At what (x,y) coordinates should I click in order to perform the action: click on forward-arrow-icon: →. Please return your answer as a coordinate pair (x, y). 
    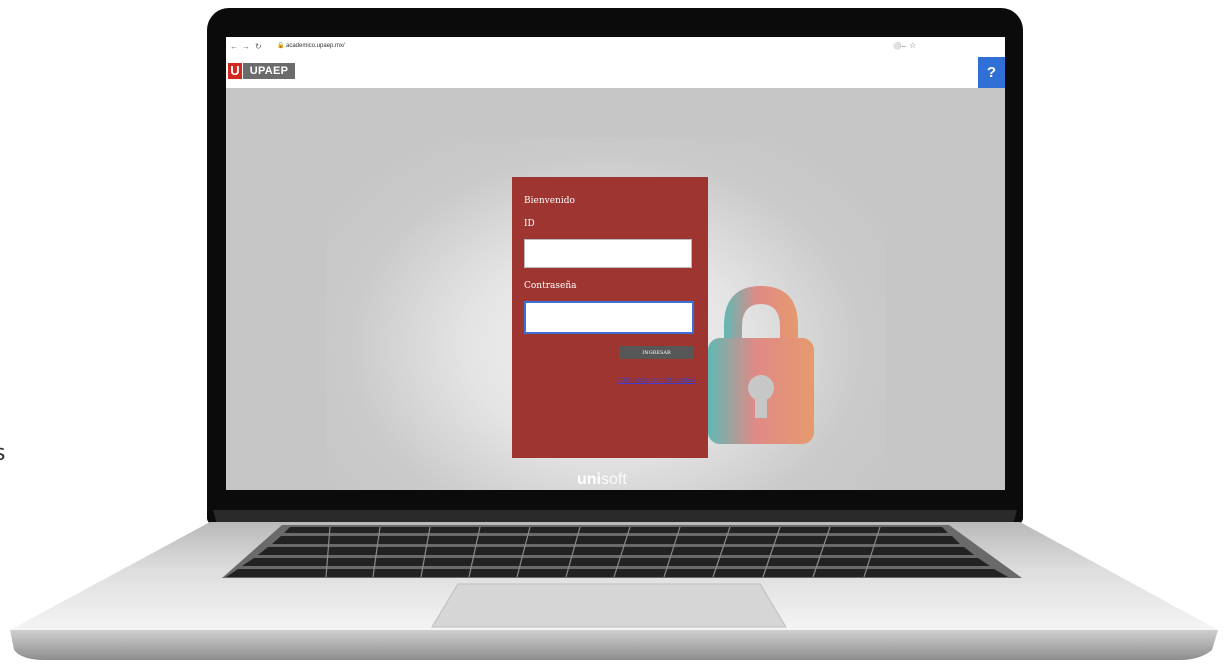
    Looking at the image, I should click on (246, 46).